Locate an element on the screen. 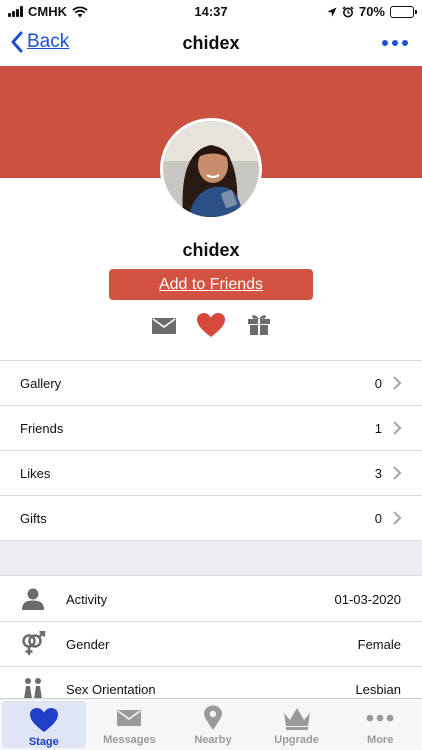 Image resolution: width=422 pixels, height=750 pixels. tab-label: Stage is located at coordinates (43, 742).